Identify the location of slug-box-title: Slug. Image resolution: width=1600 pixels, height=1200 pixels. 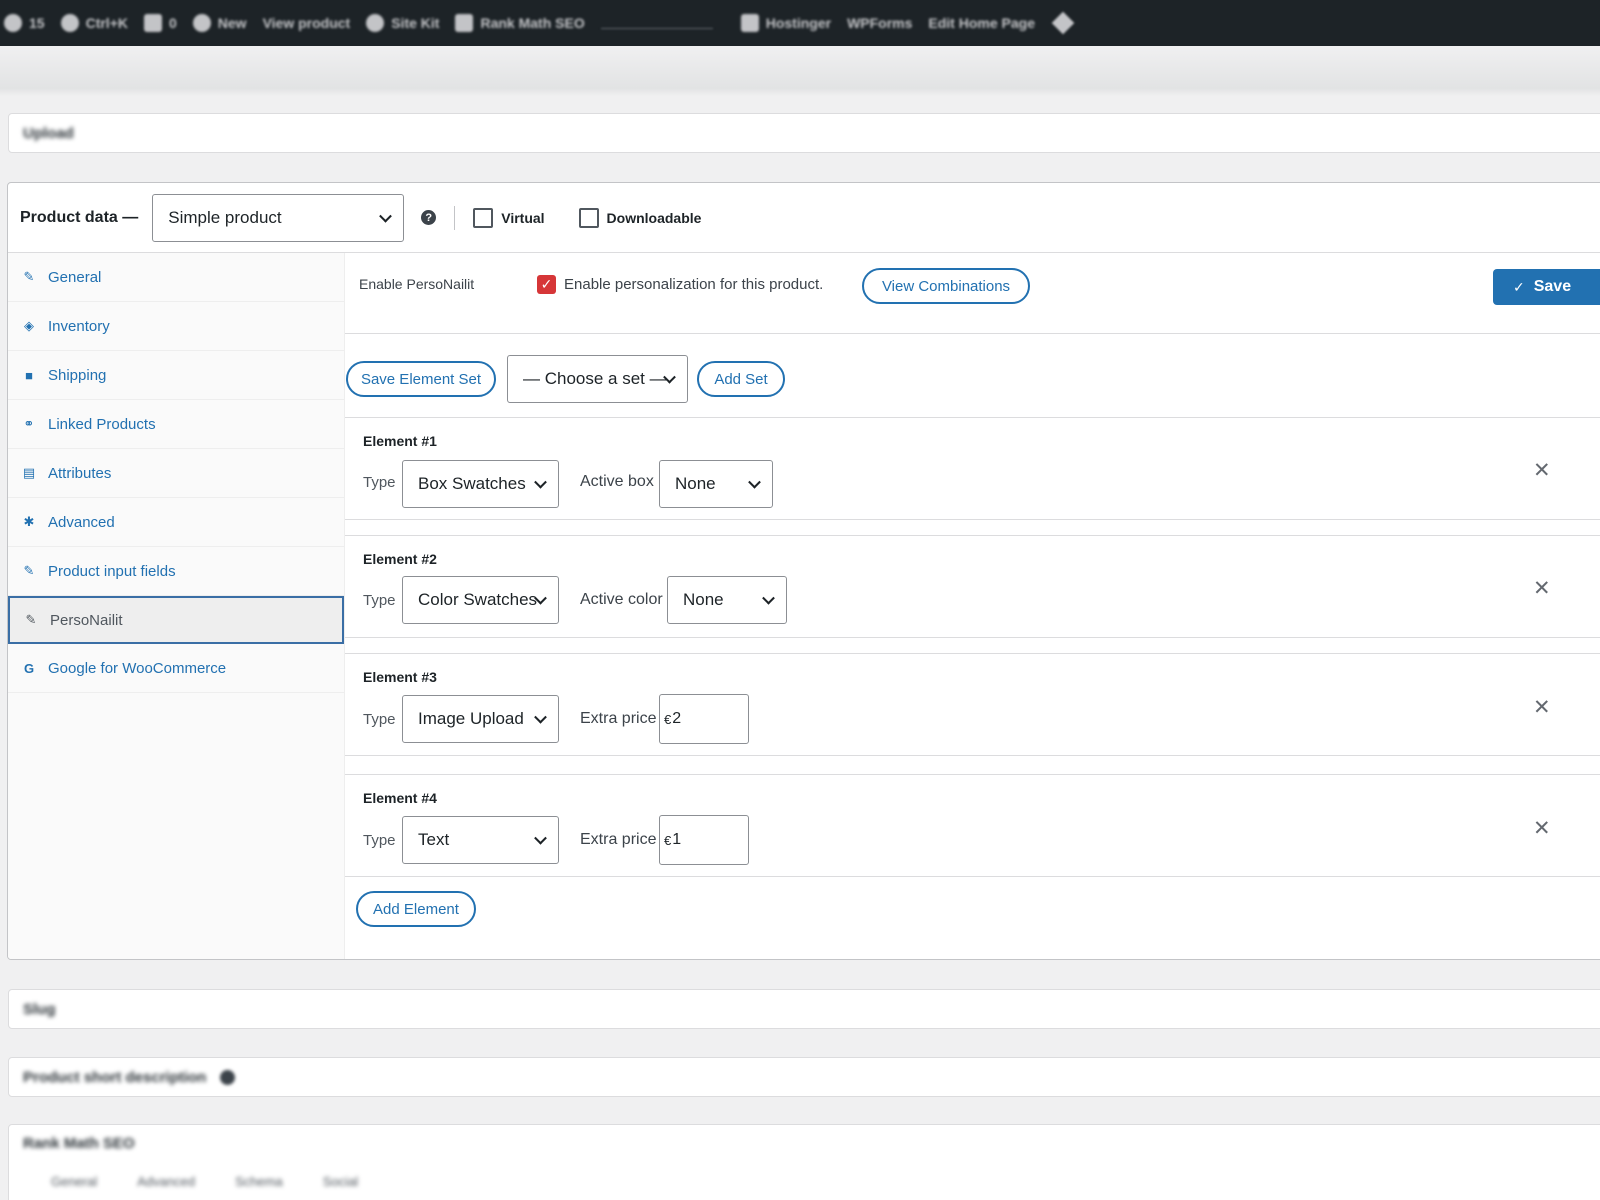
(39, 1009).